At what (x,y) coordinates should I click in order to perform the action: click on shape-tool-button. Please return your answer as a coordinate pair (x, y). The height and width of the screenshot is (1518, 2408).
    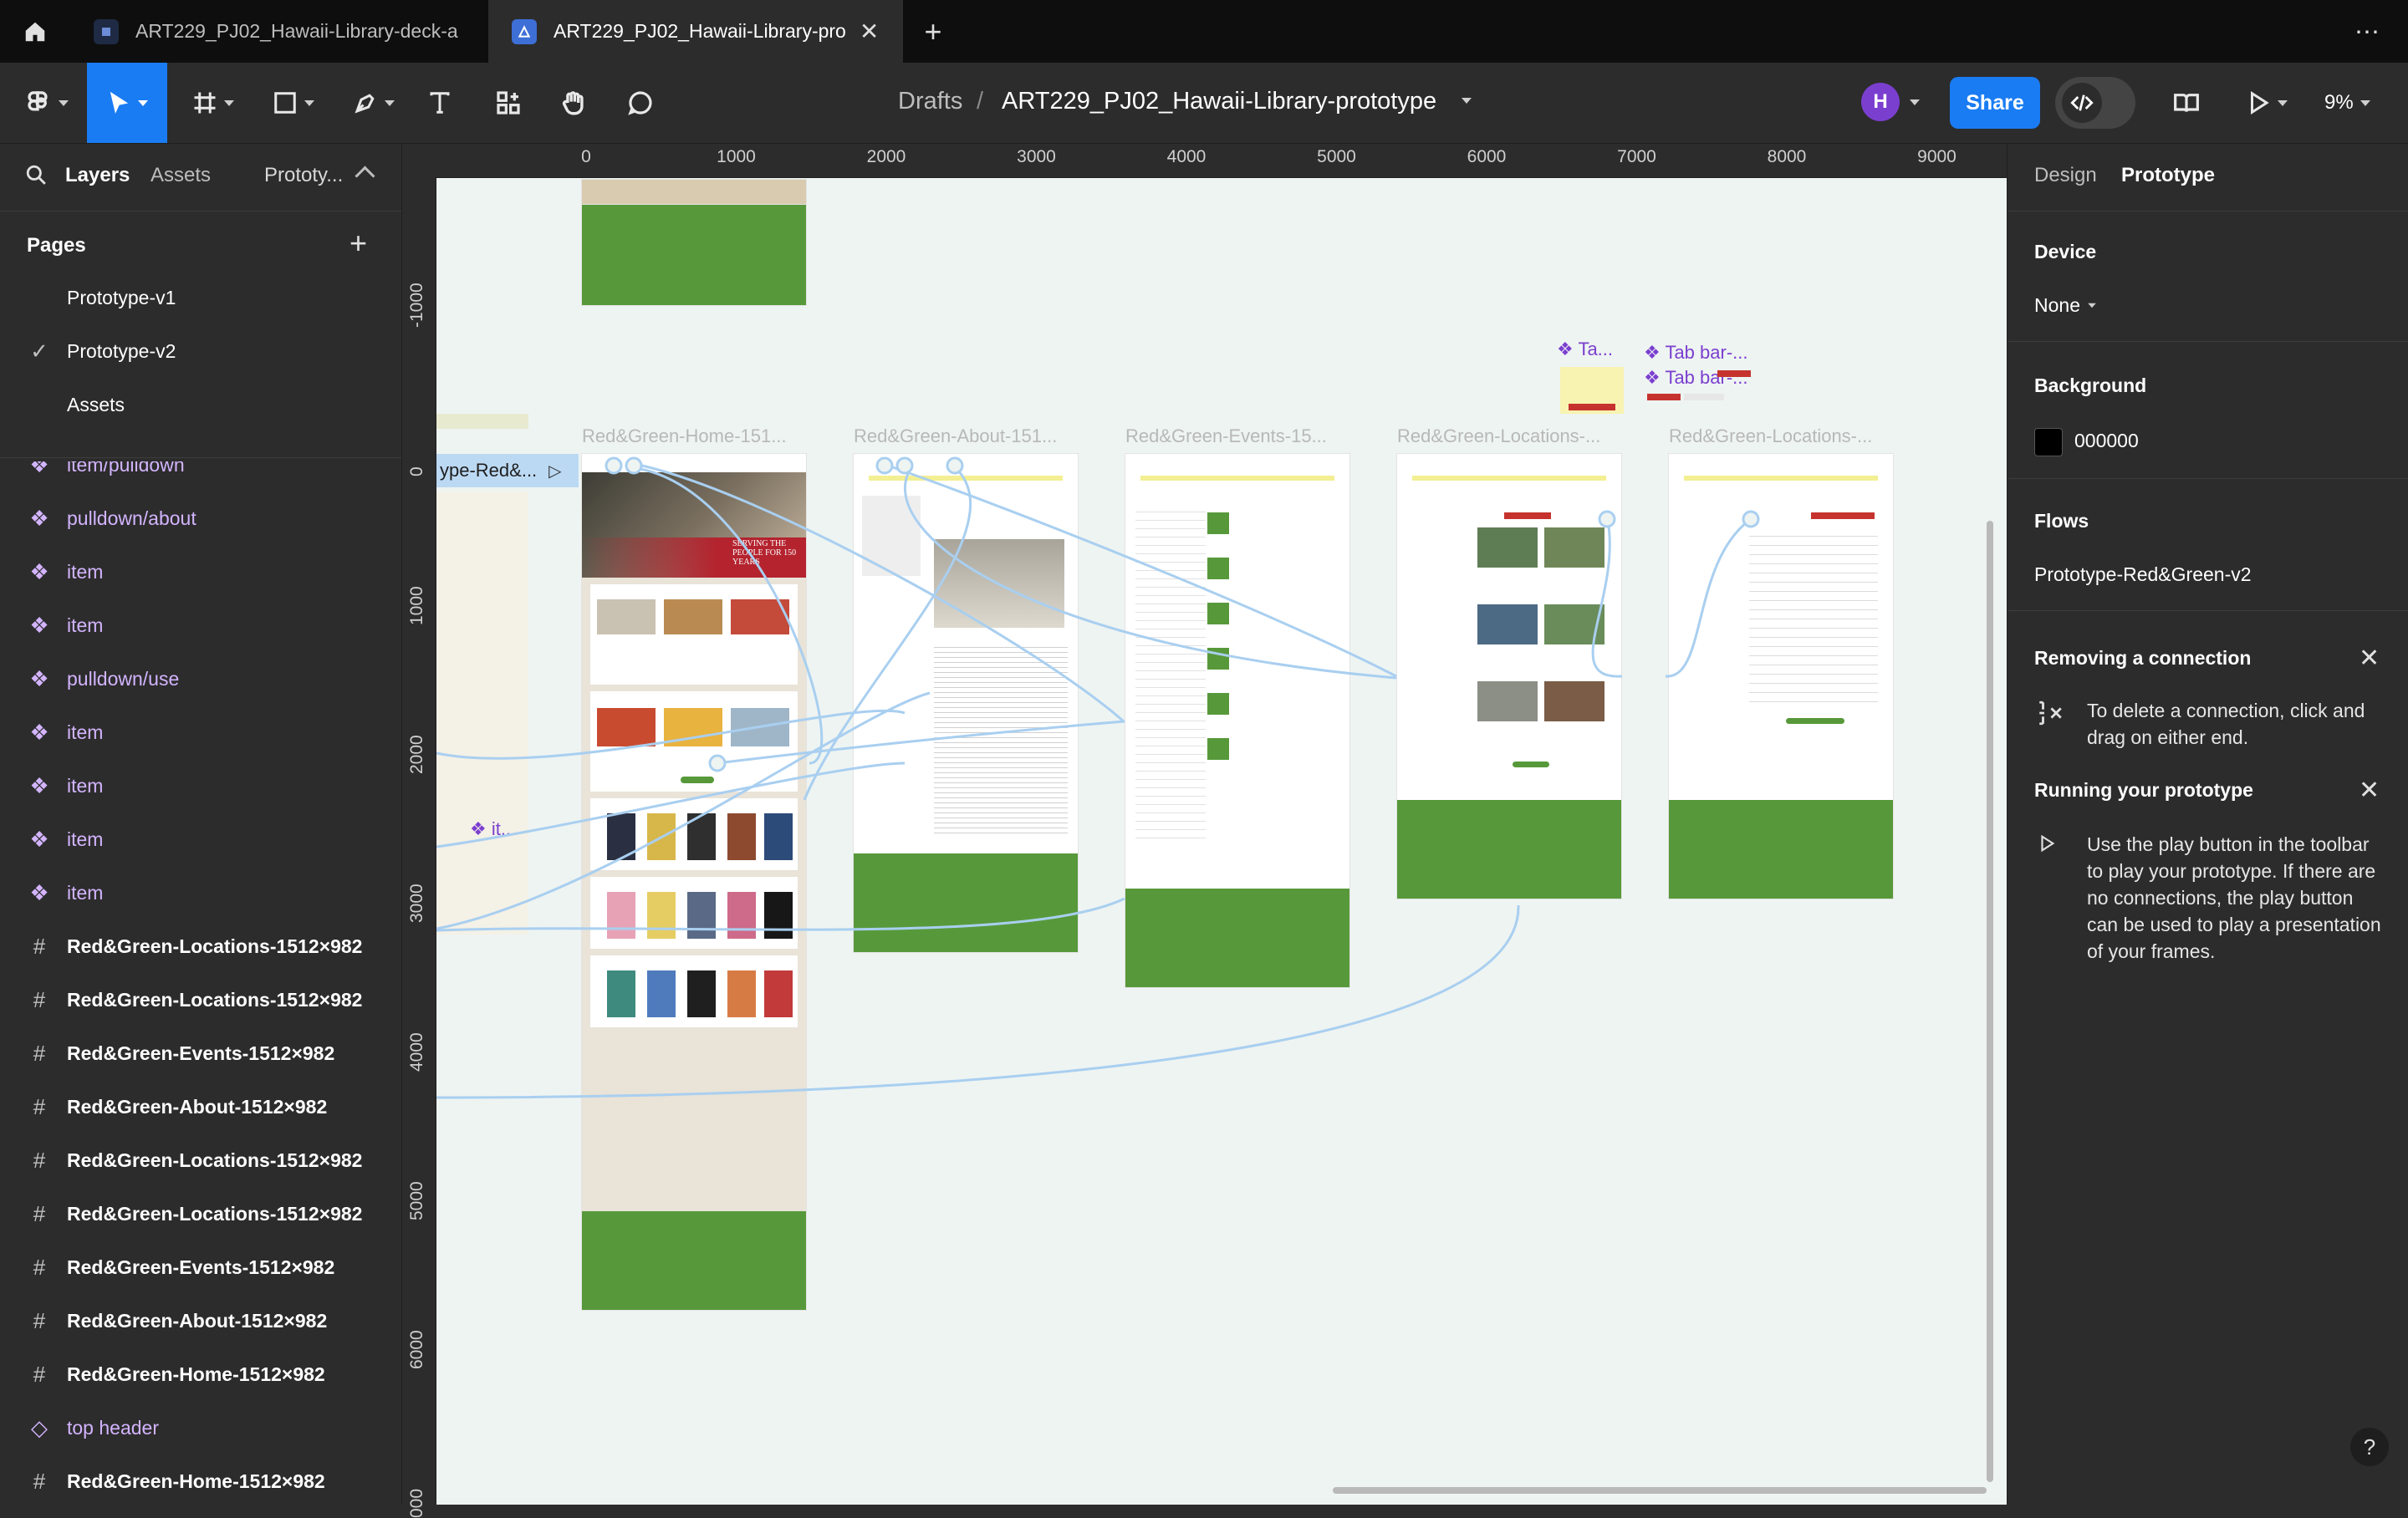
    Looking at the image, I should click on (293, 103).